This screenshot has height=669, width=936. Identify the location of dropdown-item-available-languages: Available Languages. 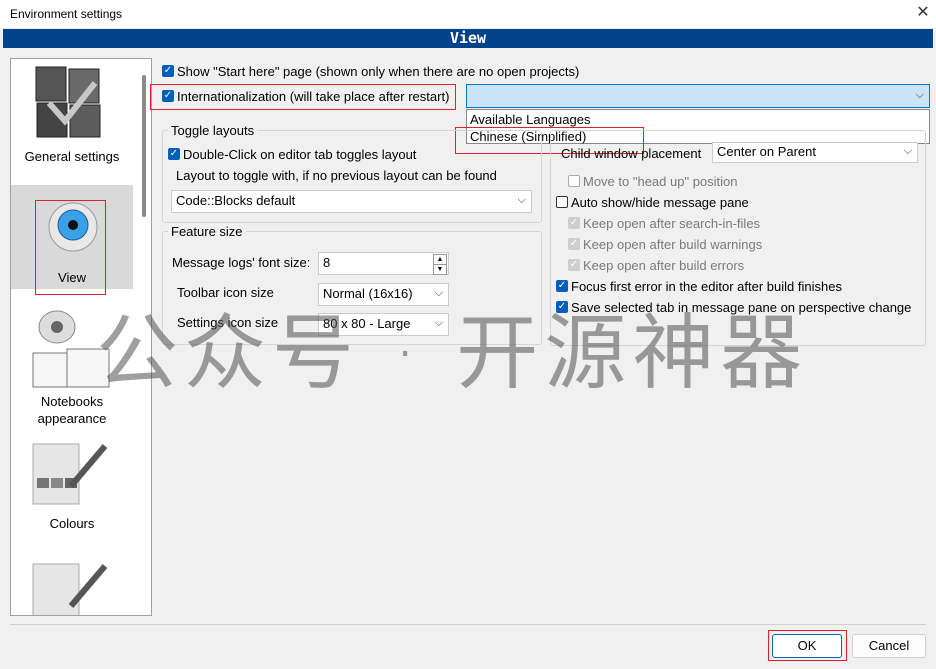
(530, 119).